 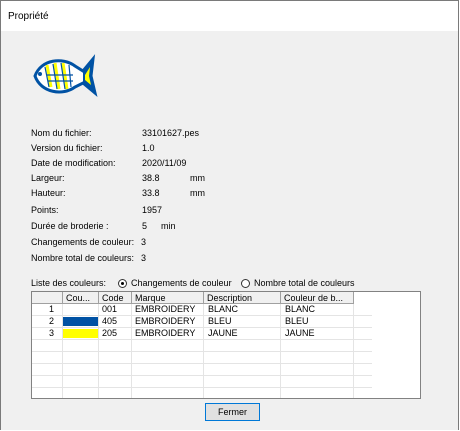 What do you see at coordinates (168, 226) in the screenshot?
I see `sew-time-unit: min` at bounding box center [168, 226].